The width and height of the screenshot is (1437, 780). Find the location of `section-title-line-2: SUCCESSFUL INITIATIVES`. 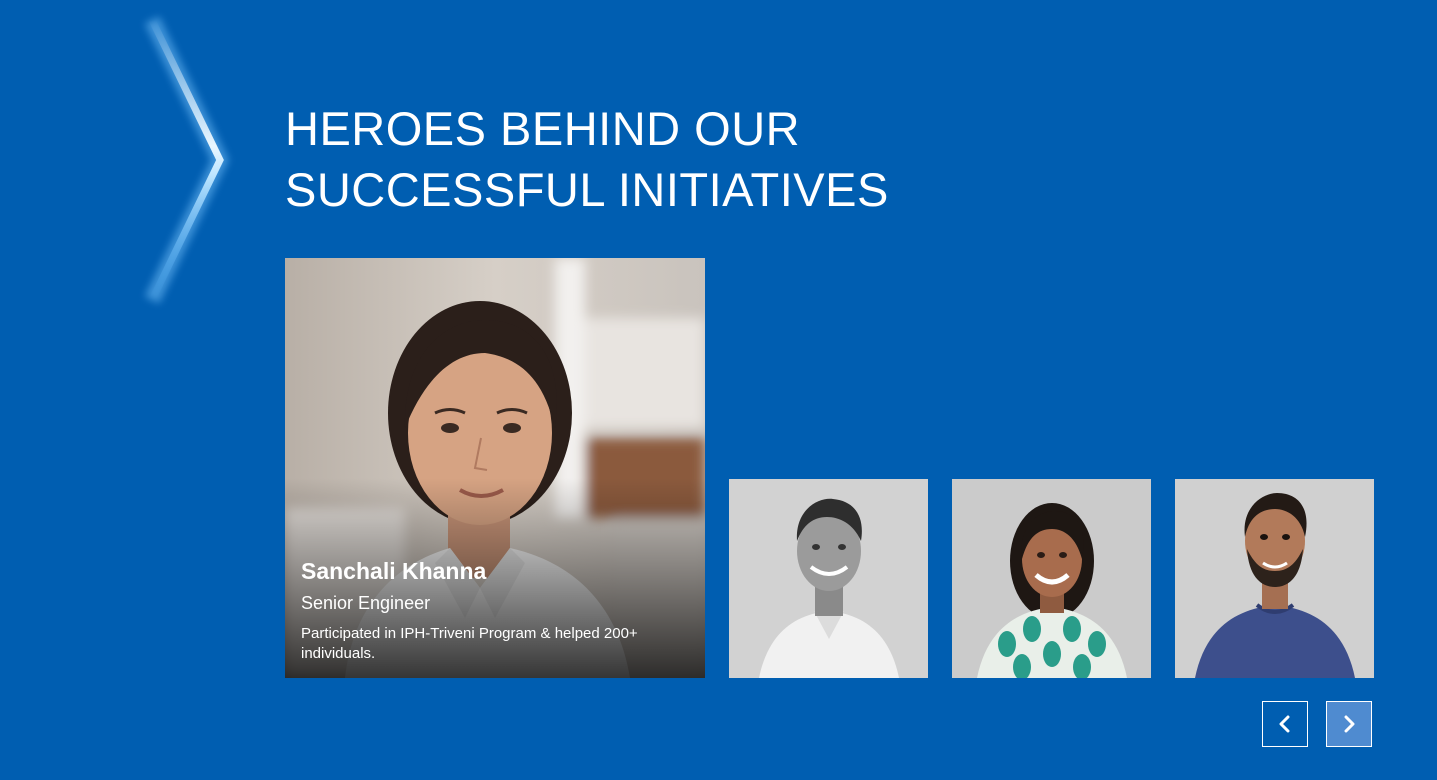

section-title-line-2: SUCCESSFUL INITIATIVES is located at coordinates (587, 189).